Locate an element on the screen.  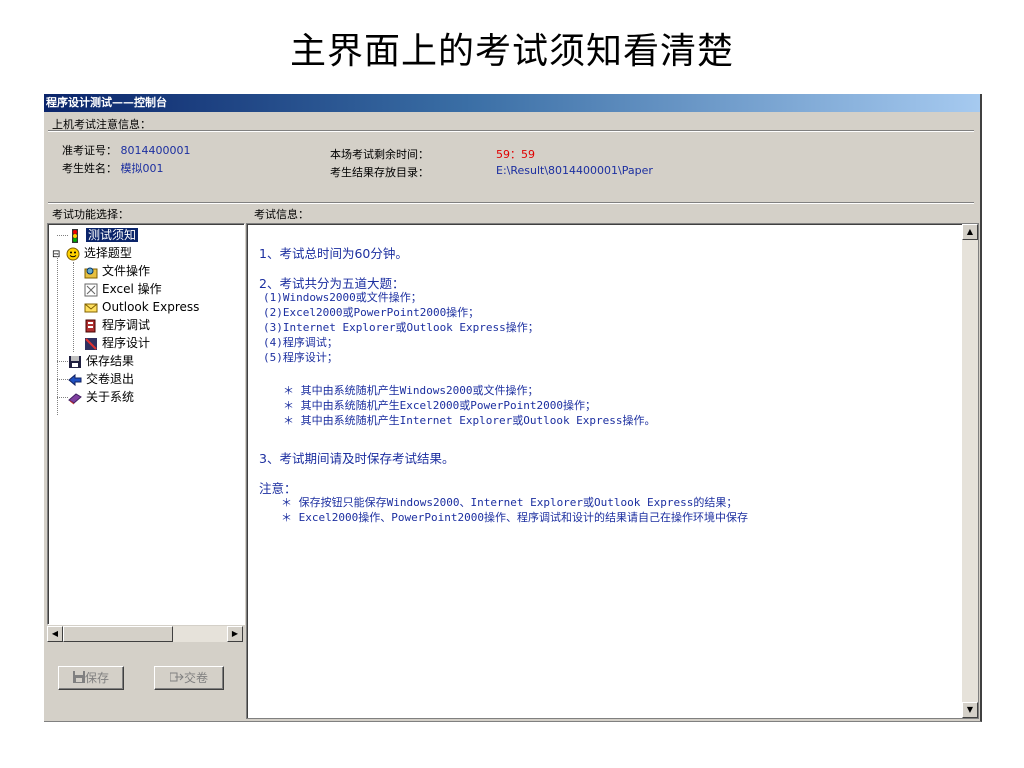
tree-item-outlook: Outlook Express is located at coordinates (141, 307).